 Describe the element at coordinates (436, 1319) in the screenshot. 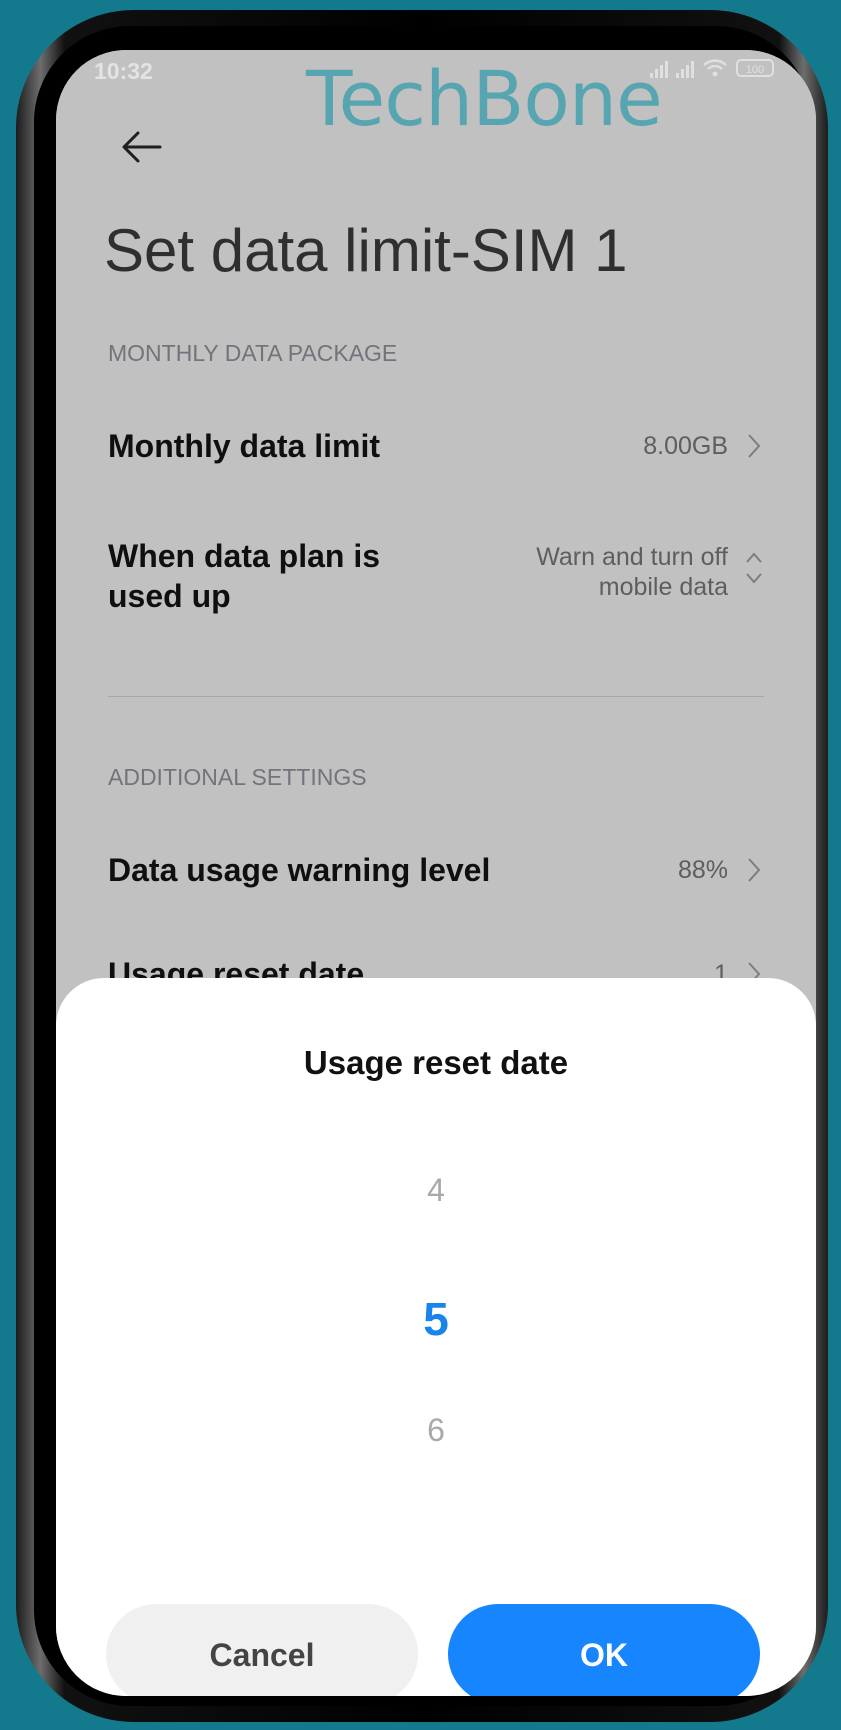

I see `picker-option-selected: 5` at that location.